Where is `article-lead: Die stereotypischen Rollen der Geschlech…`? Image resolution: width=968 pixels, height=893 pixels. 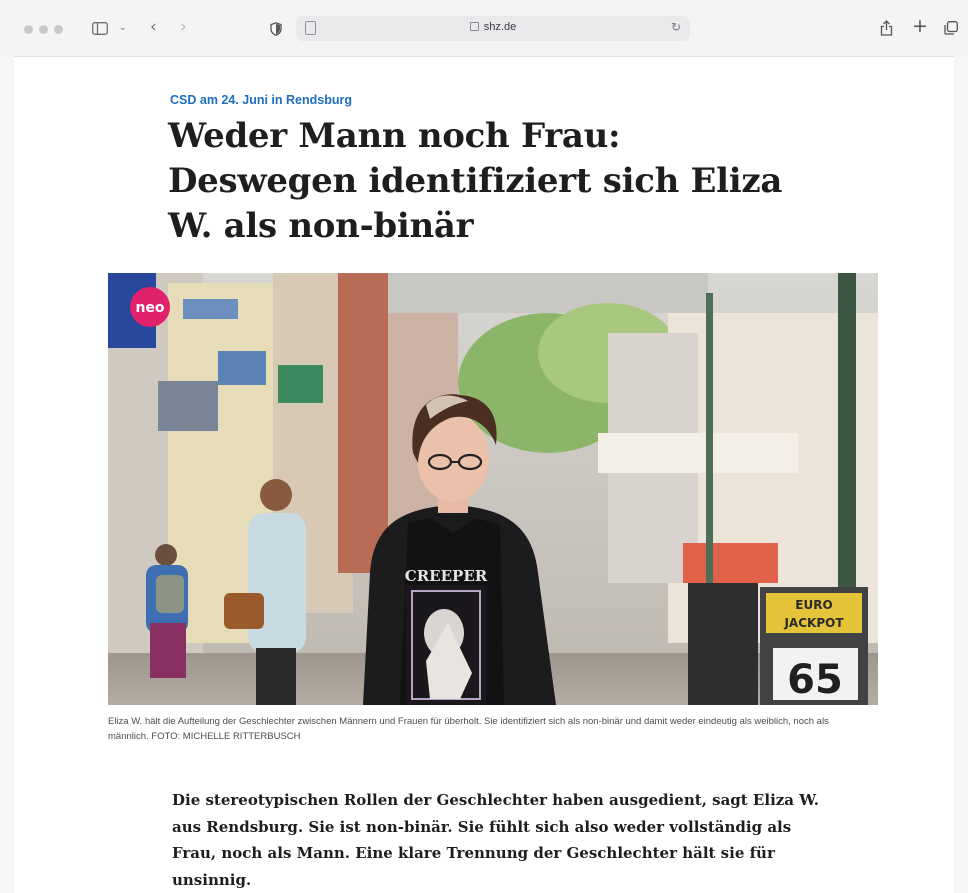
article-lead: Die stereotypischen Rollen der Geschlech… is located at coordinates (495, 840).